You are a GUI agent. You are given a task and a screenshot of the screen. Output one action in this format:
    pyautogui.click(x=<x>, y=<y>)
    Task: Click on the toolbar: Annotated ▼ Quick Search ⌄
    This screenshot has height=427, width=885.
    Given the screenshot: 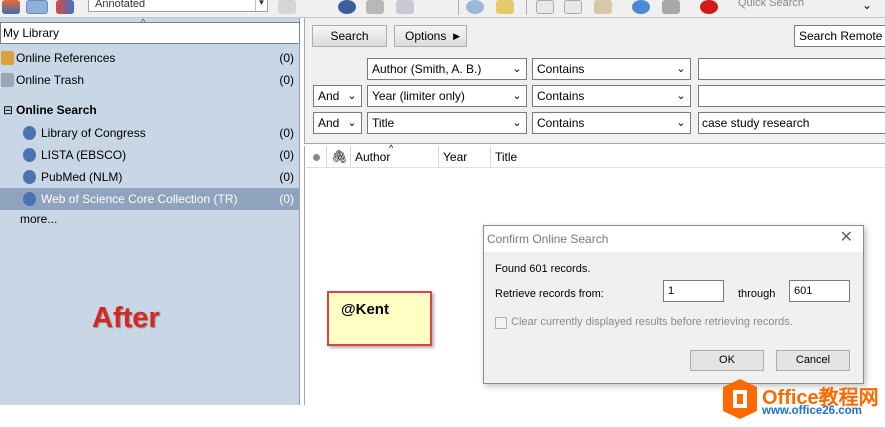 What is the action you would take?
    pyautogui.click(x=442, y=9)
    